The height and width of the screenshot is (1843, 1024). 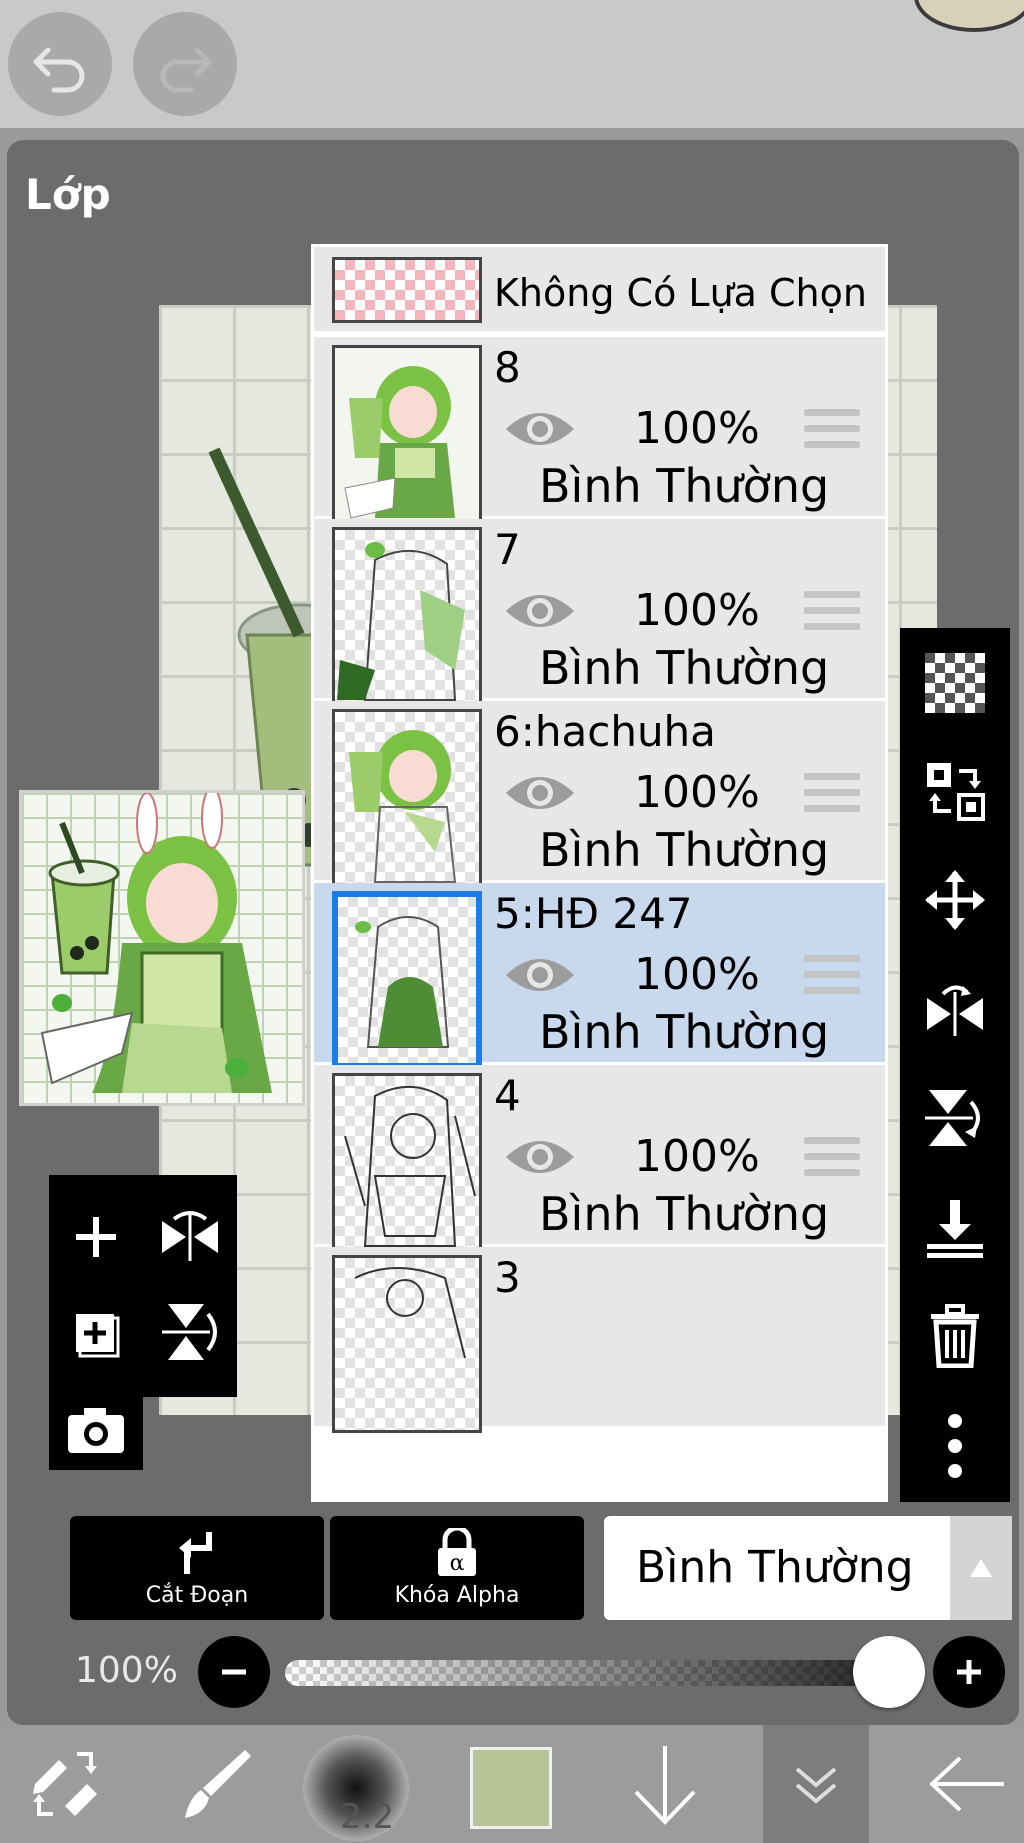 I want to click on move-icon, so click(x=955, y=900).